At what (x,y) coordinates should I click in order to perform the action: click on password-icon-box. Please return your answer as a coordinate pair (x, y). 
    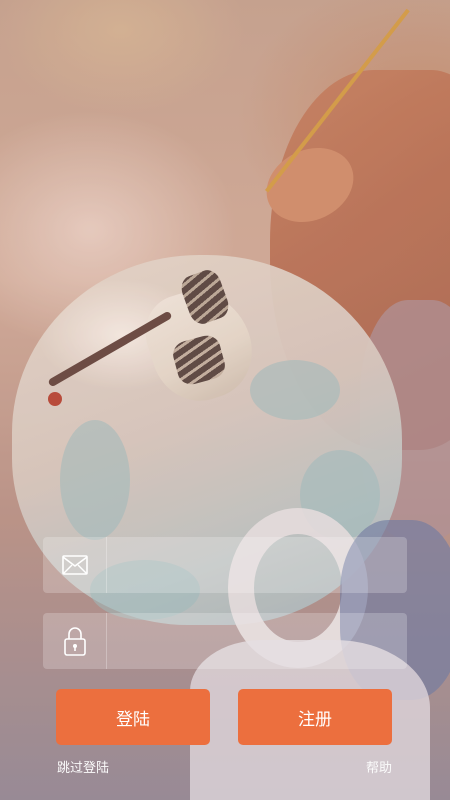
    Looking at the image, I should click on (75, 641).